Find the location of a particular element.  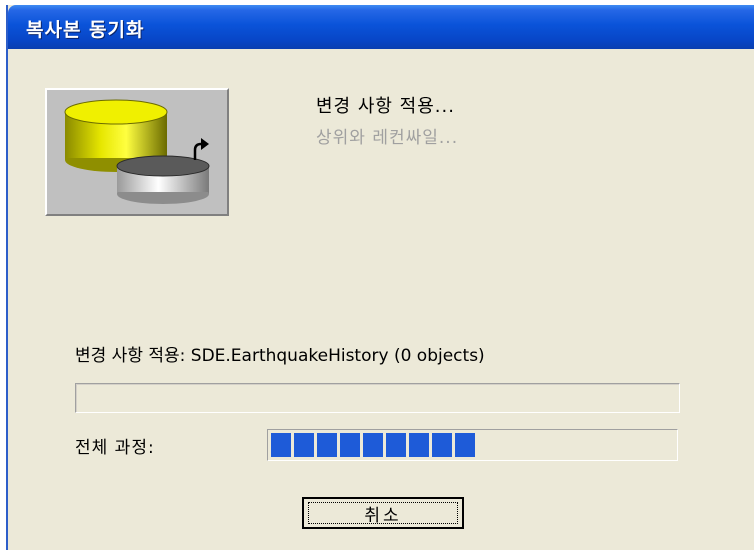

overall-progress-segments is located at coordinates (373, 445).